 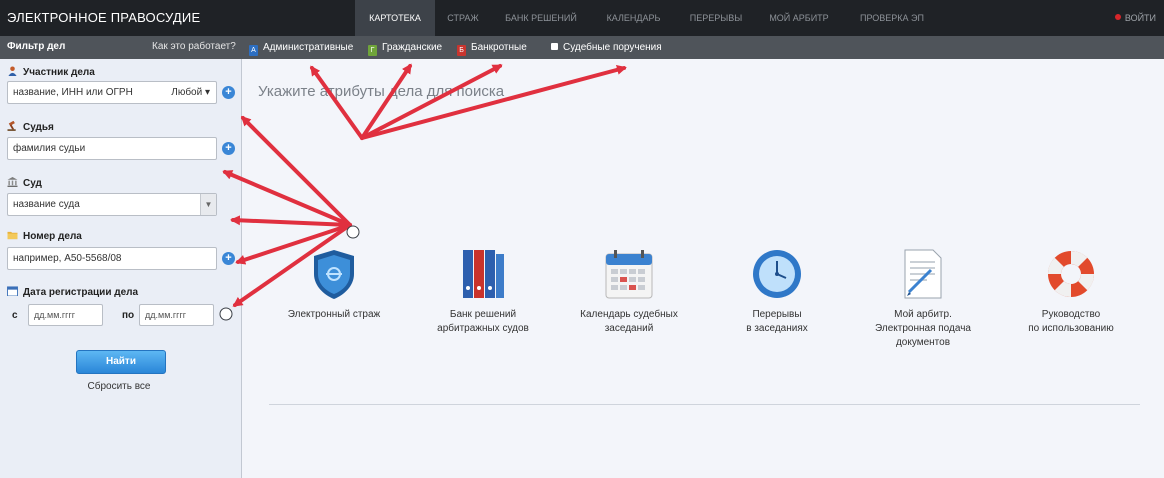 I want to click on tile-decisions-bank: Банк решений арбитражных судов, so click(x=483, y=291).